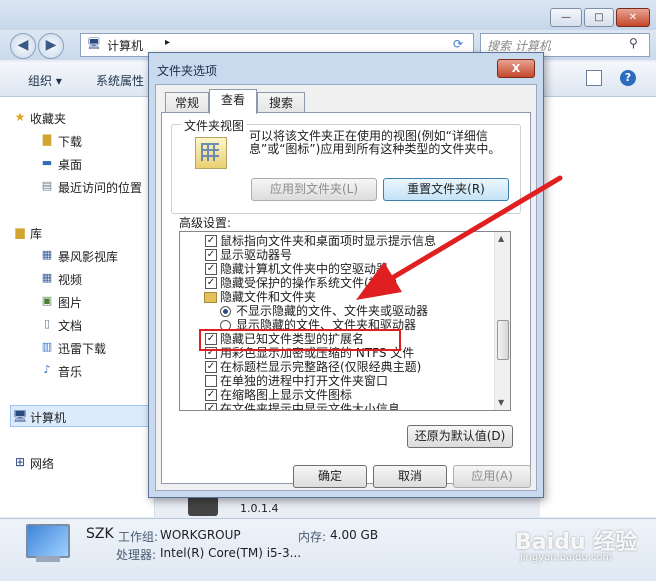  I want to click on tab-view: 查看, so click(233, 101).